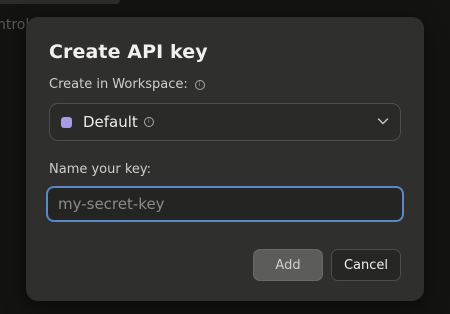  I want to click on backdrop-text: ntrol, so click(15, 25).